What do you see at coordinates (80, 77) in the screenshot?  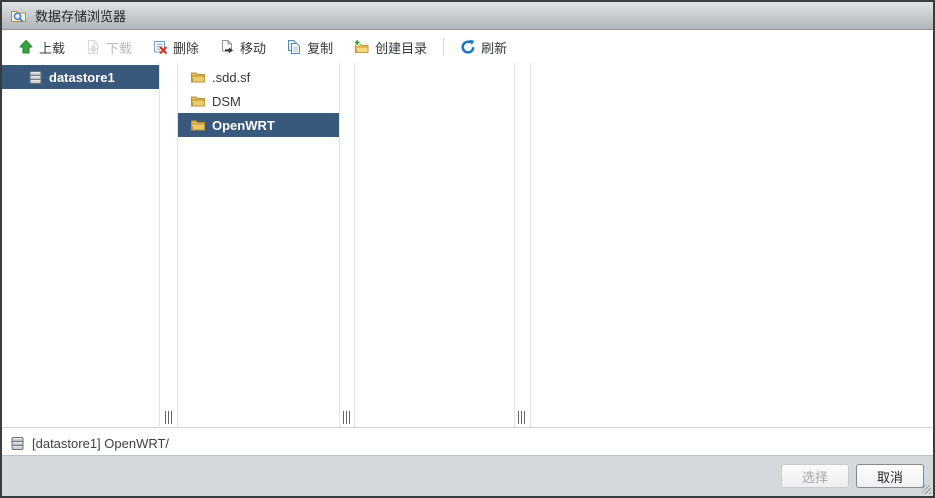 I see `list-item-datastore1: datastore1` at bounding box center [80, 77].